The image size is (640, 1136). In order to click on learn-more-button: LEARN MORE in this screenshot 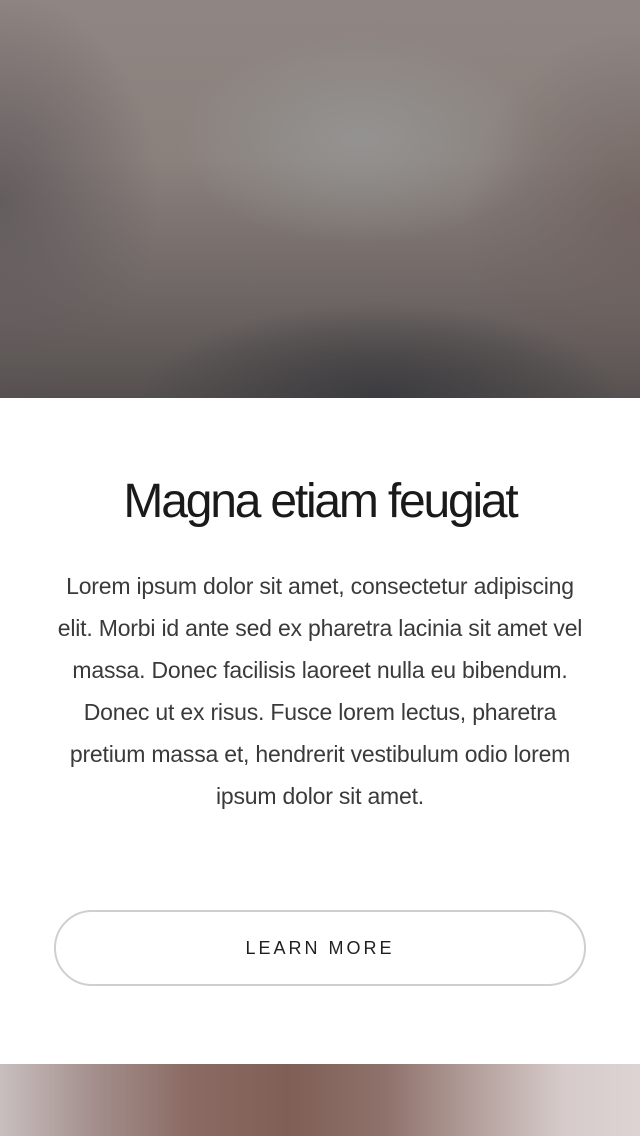, I will do `click(320, 948)`.